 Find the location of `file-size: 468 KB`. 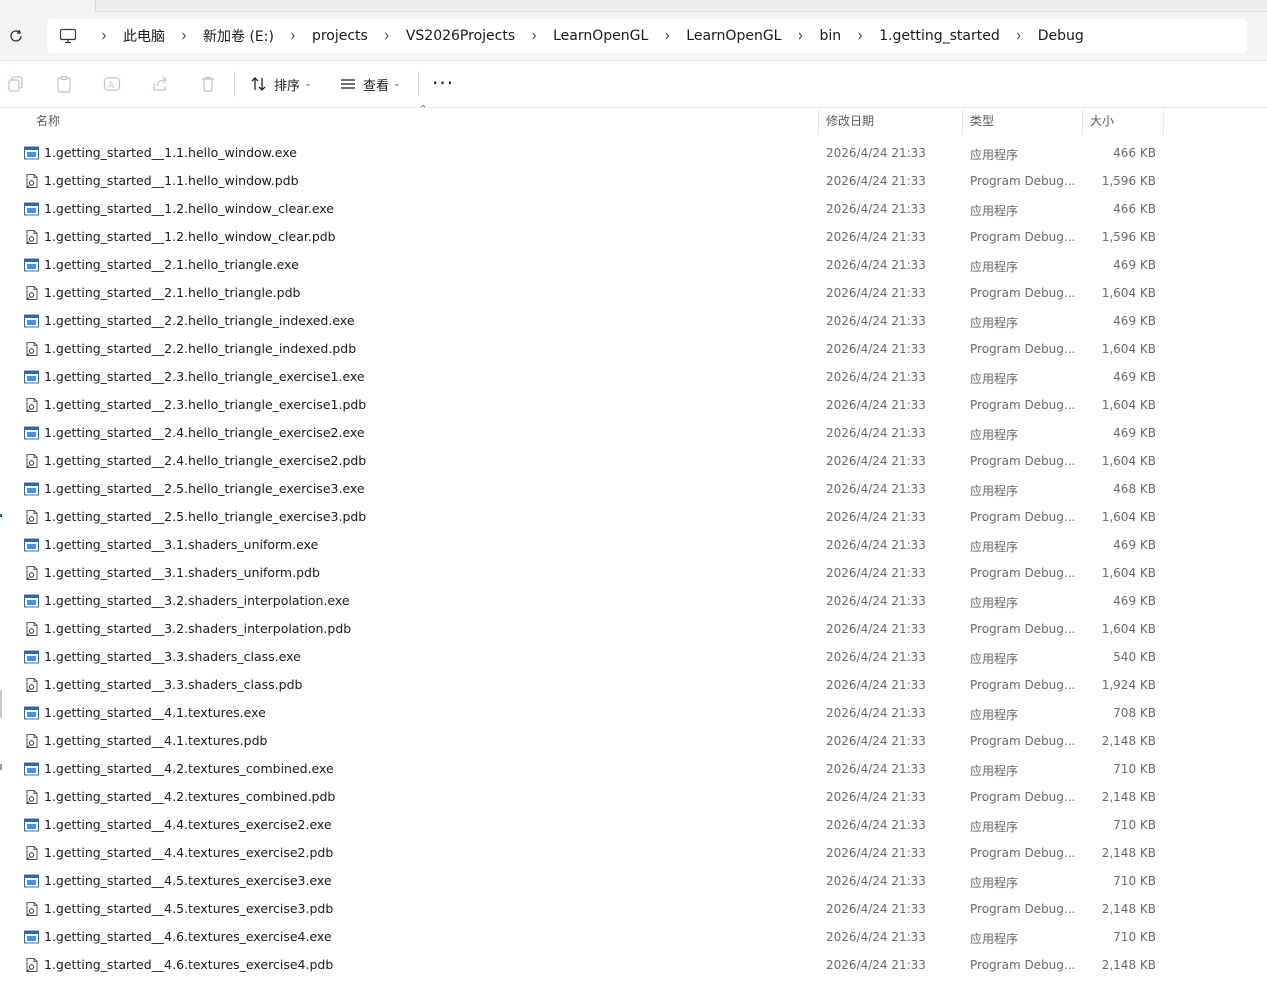

file-size: 468 KB is located at coordinates (1134, 489).